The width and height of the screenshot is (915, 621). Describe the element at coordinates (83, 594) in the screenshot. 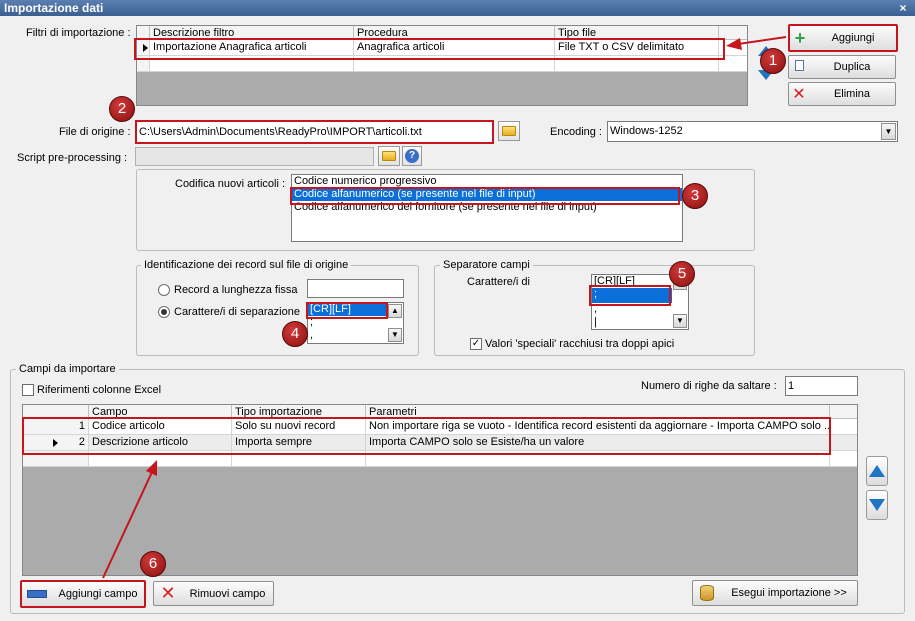

I see `add-field-button: Aggiungi campo` at that location.